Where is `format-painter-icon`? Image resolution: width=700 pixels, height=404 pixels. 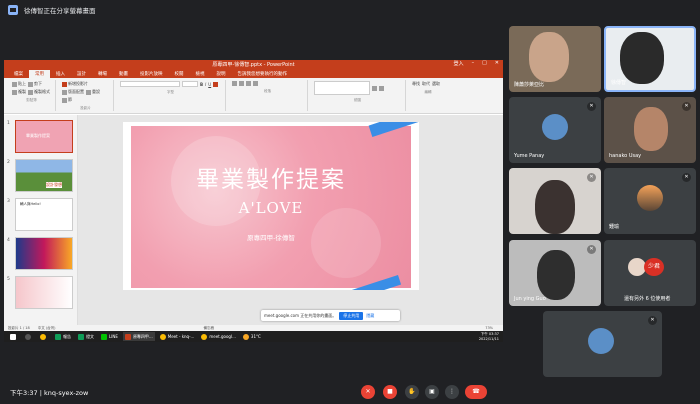 format-painter-icon is located at coordinates (30, 92).